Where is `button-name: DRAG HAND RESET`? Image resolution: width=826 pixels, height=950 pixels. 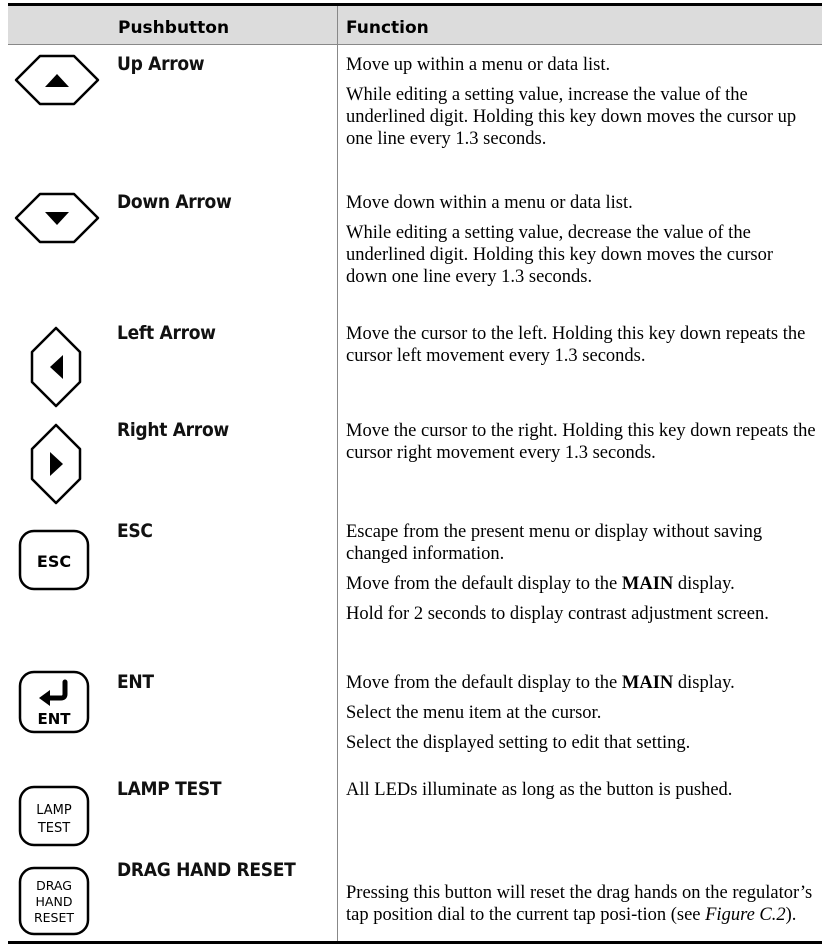 button-name: DRAG HAND RESET is located at coordinates (206, 870).